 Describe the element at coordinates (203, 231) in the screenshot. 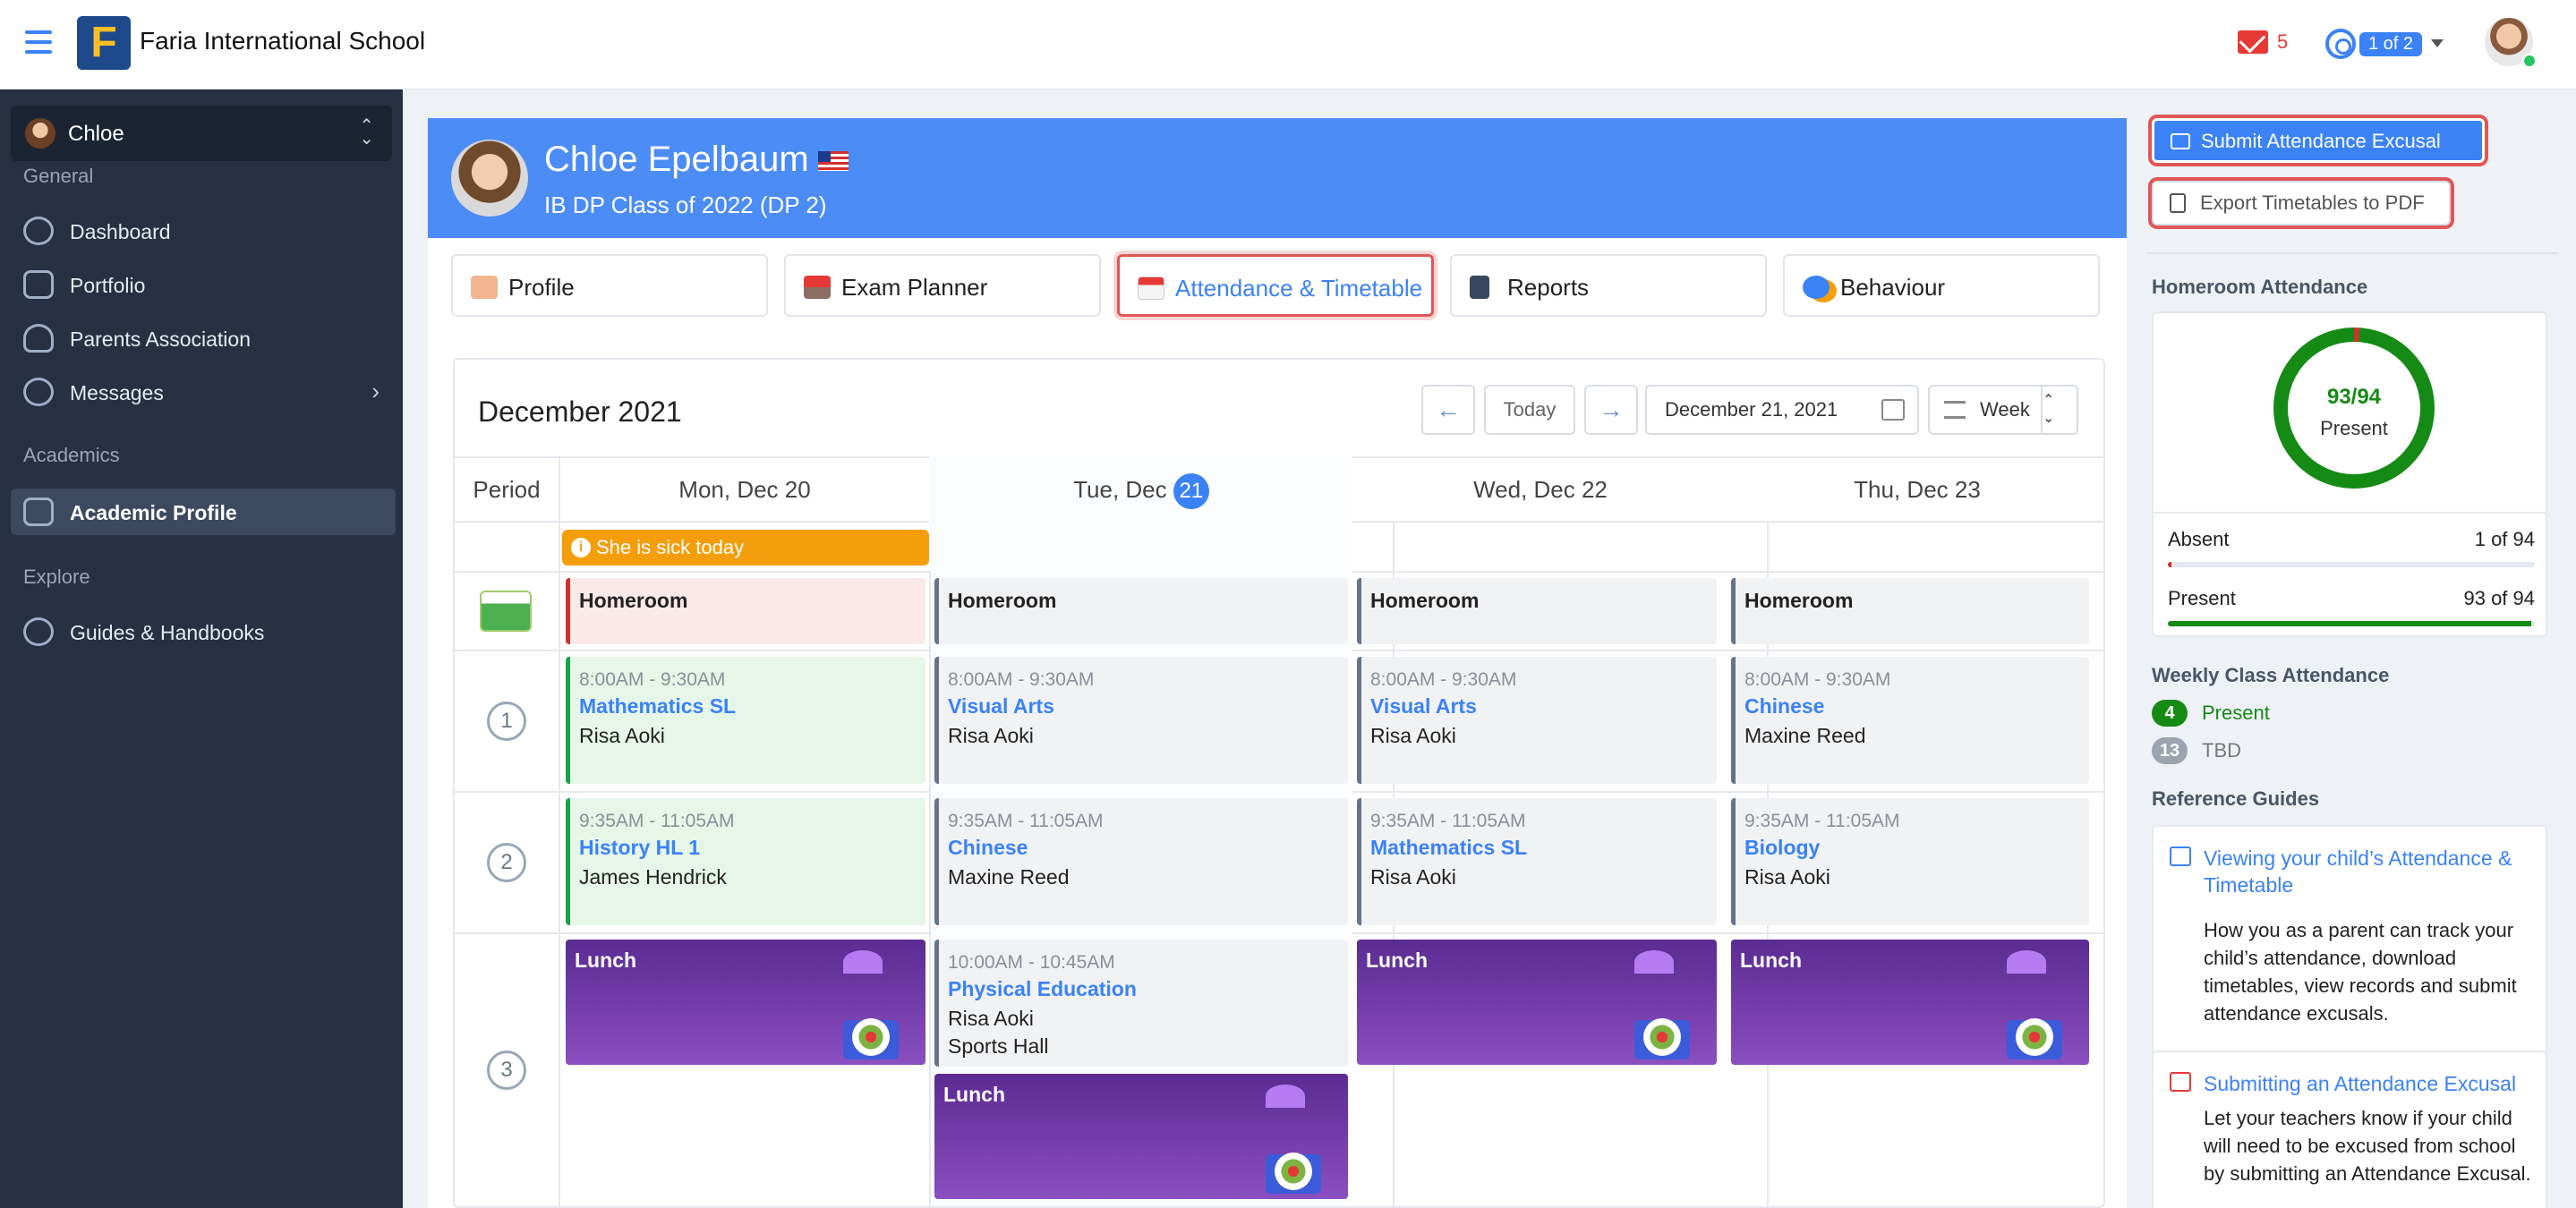

I see `sidebar-item-dashboard: Dashboard` at that location.